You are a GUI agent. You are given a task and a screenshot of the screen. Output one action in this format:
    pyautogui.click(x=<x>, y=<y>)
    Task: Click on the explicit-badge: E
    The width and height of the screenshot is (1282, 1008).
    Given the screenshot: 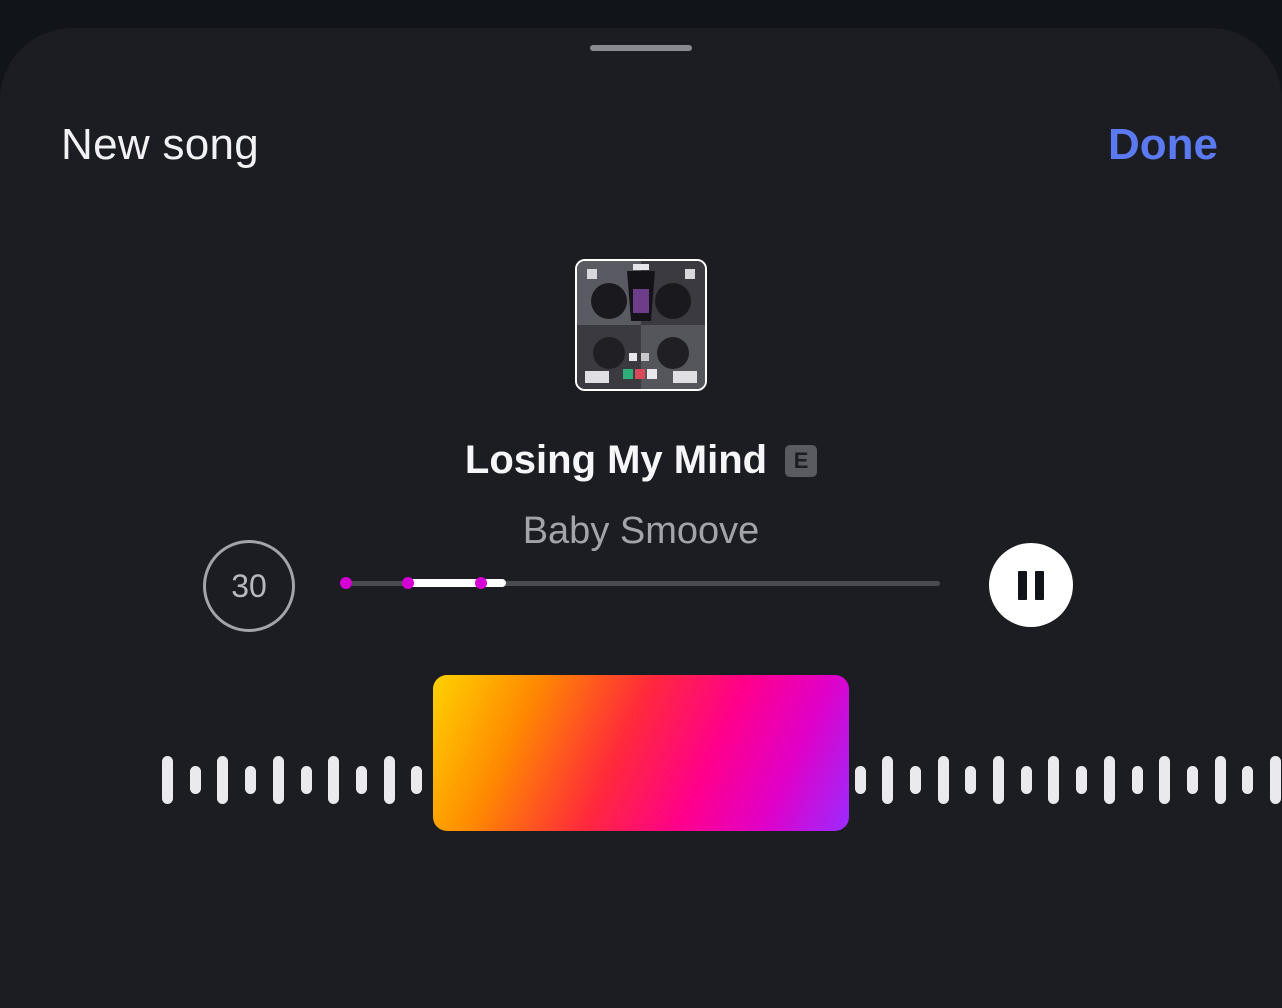 What is the action you would take?
    pyautogui.click(x=801, y=460)
    